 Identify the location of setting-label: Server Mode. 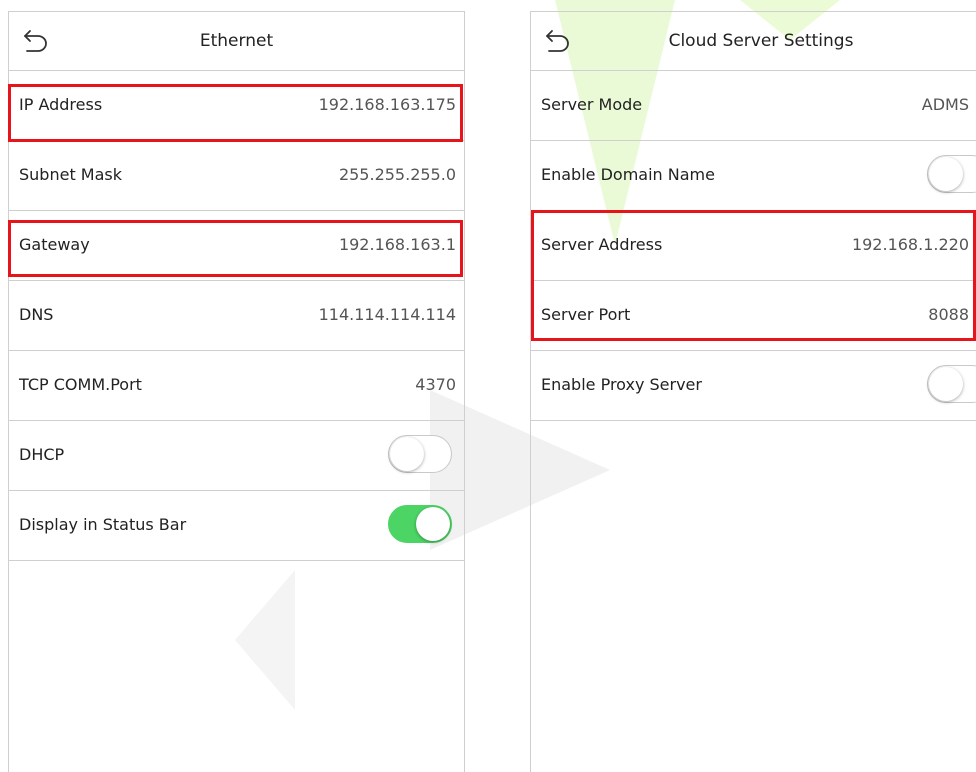
(592, 104).